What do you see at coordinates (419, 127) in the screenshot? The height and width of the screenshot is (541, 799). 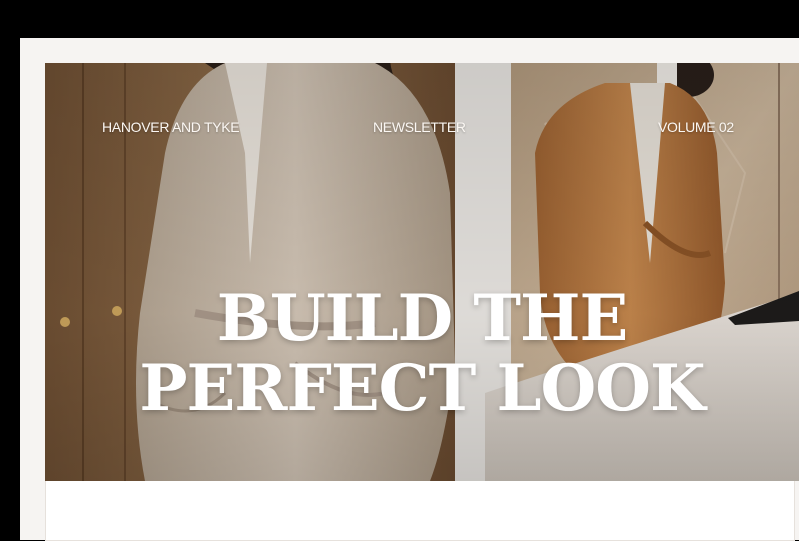 I see `newsletter-link: NEWSLETTER` at bounding box center [419, 127].